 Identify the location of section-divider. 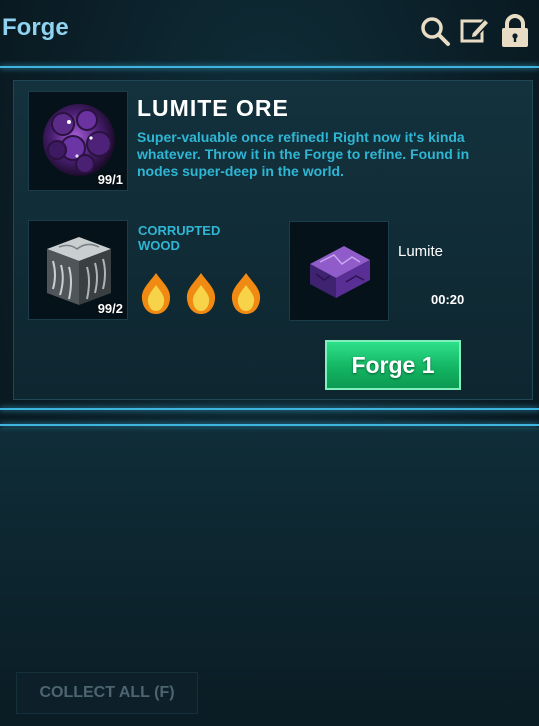
(269, 409).